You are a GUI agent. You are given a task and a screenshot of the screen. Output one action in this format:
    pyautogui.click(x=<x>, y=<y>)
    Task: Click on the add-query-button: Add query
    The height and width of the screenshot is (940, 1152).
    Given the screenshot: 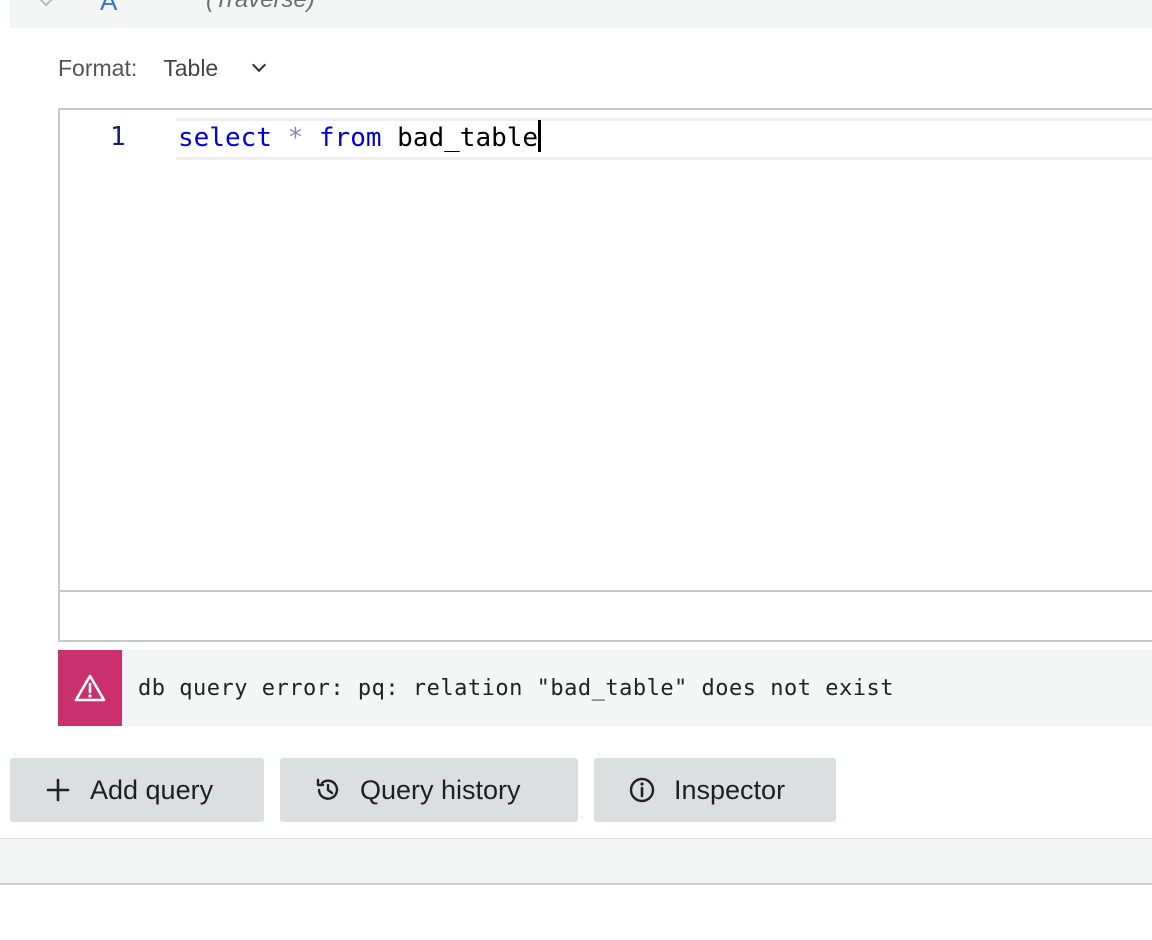 What is the action you would take?
    pyautogui.click(x=137, y=790)
    